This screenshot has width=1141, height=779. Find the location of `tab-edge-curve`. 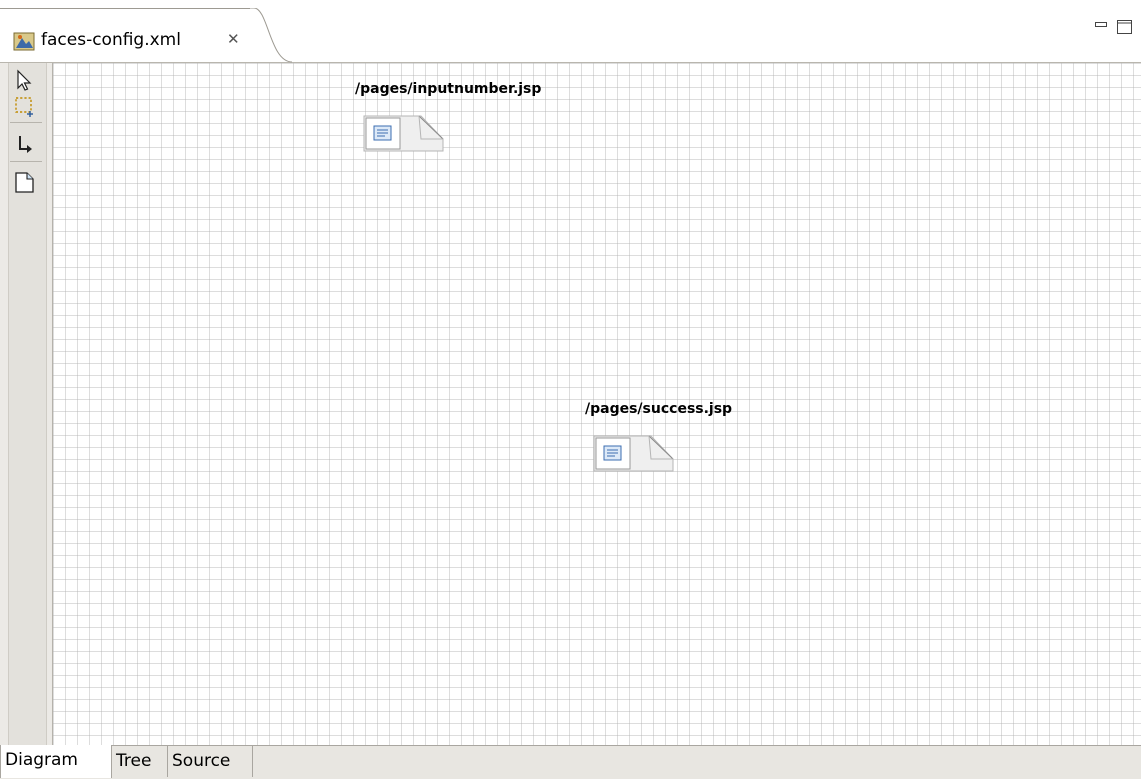

tab-edge-curve is located at coordinates (270, 35).